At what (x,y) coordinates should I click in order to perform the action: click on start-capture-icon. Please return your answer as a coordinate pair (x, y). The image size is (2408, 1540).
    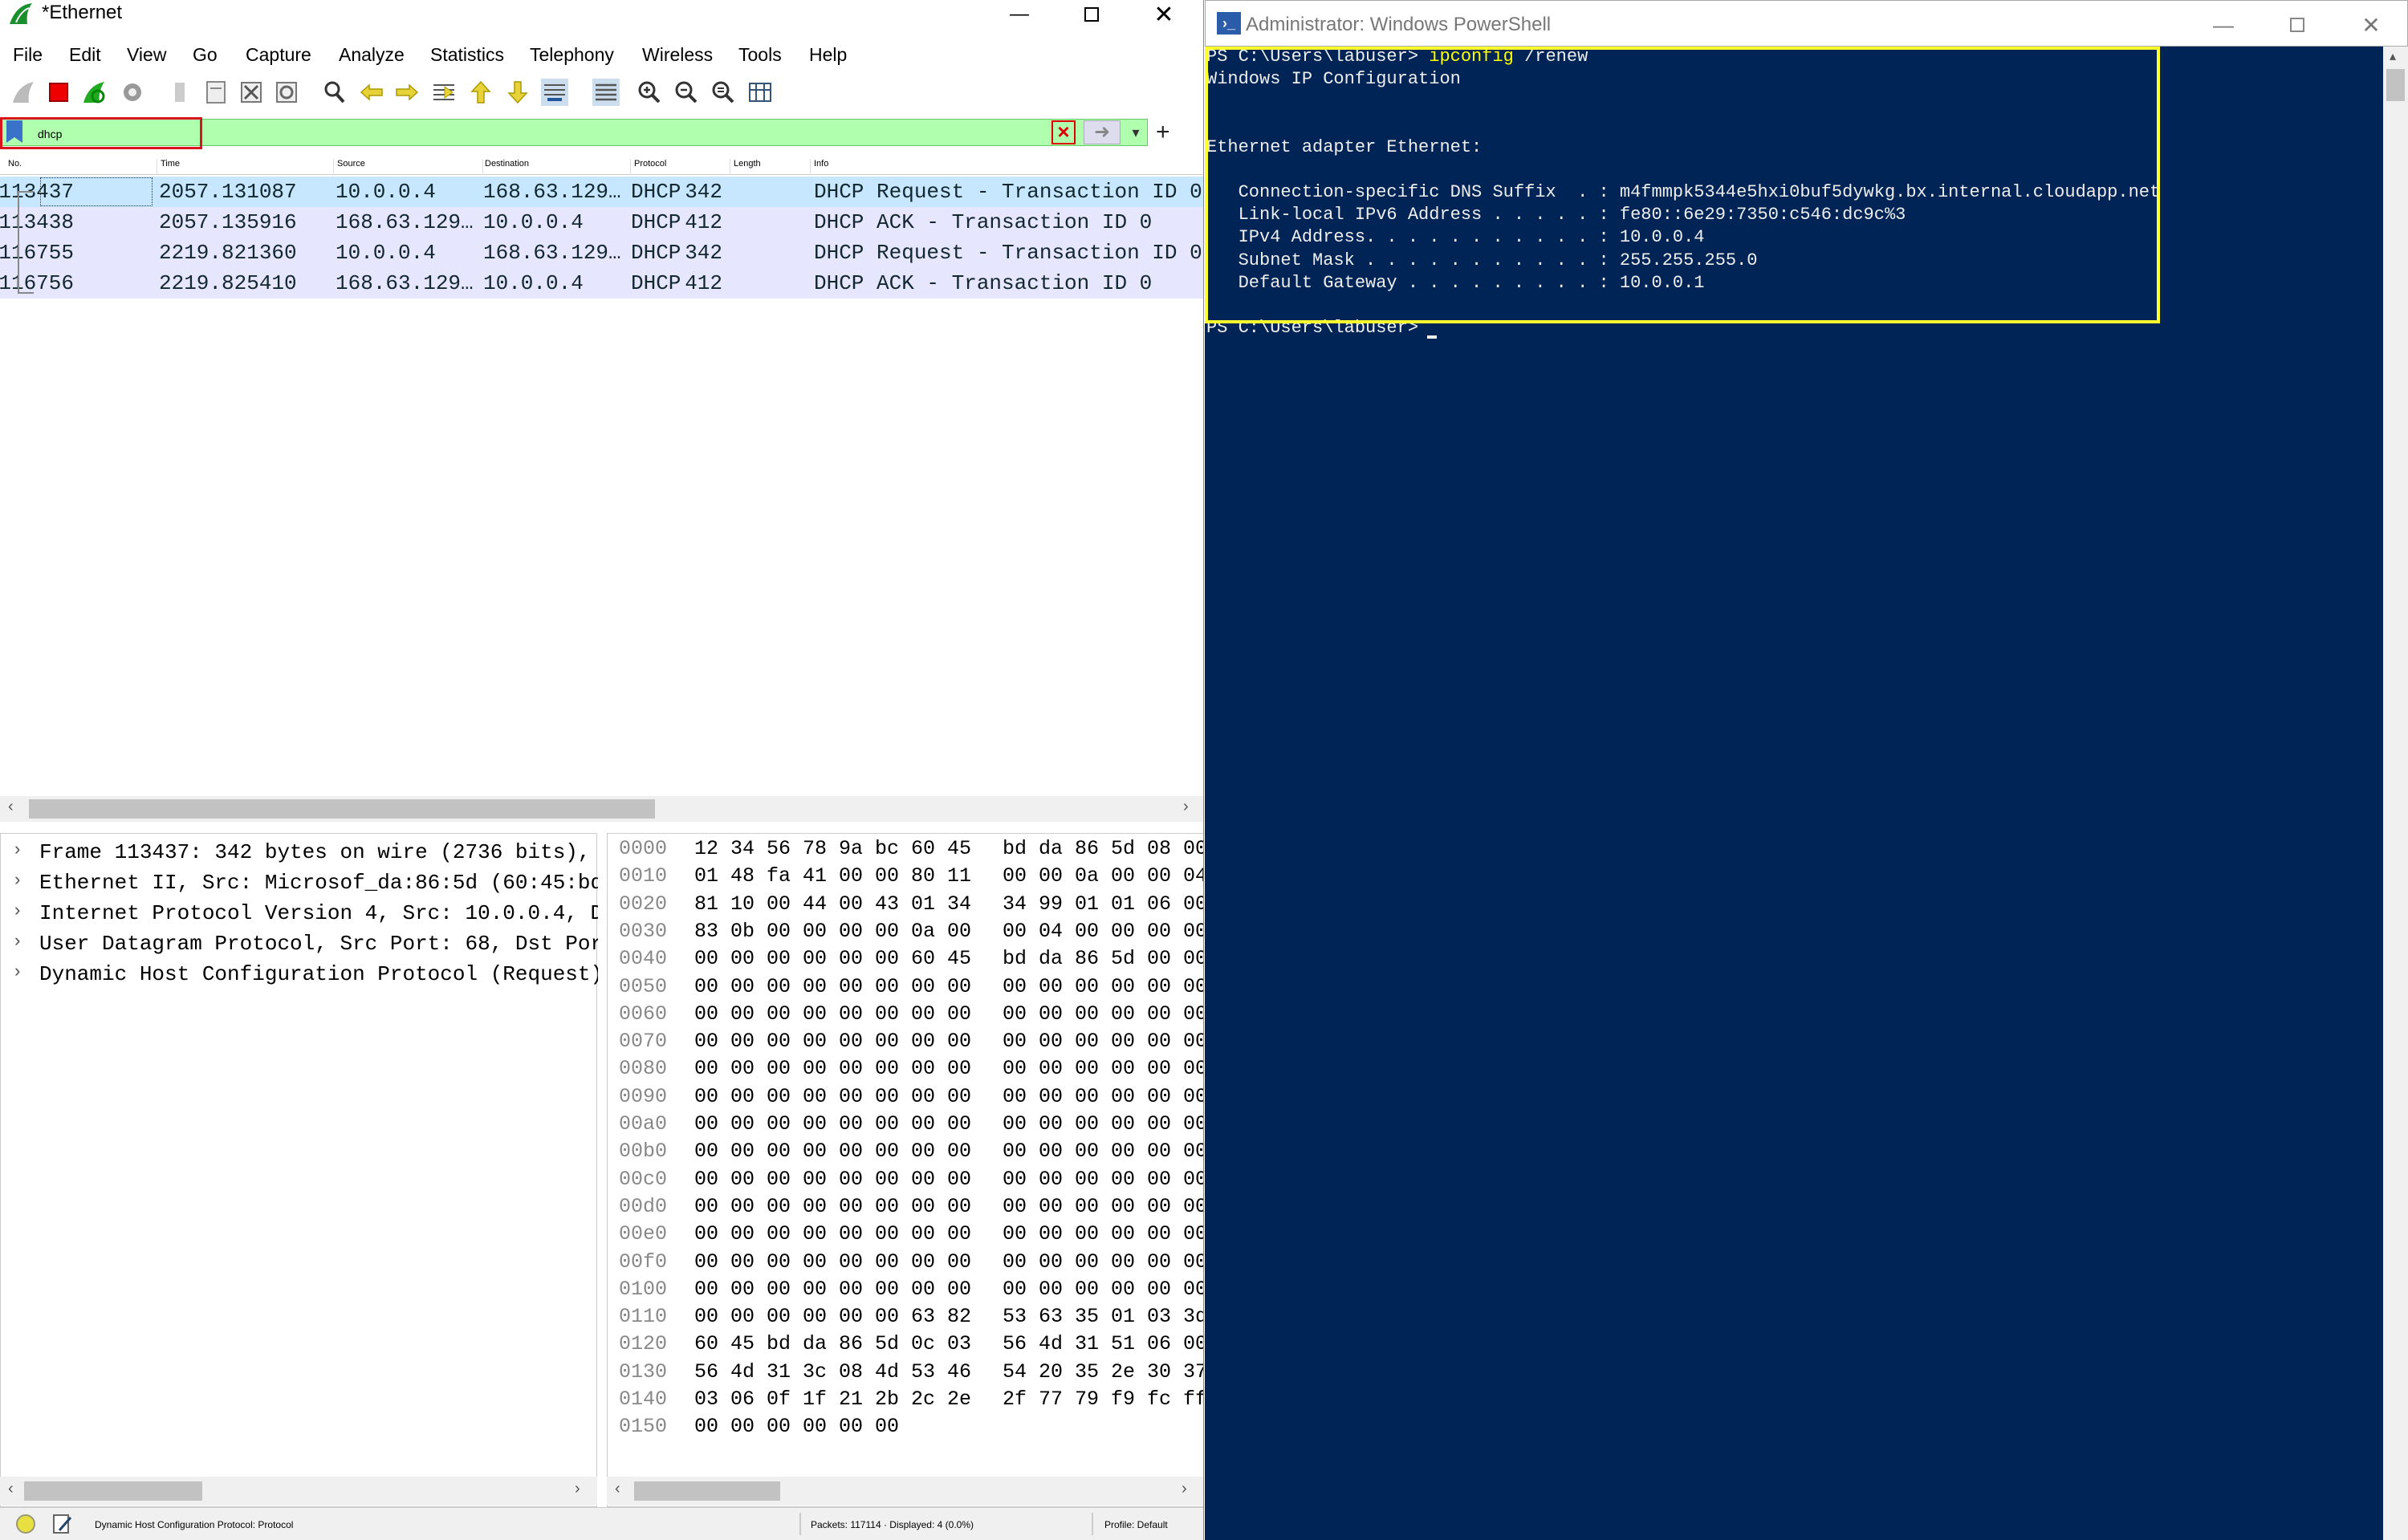
    Looking at the image, I should click on (23, 93).